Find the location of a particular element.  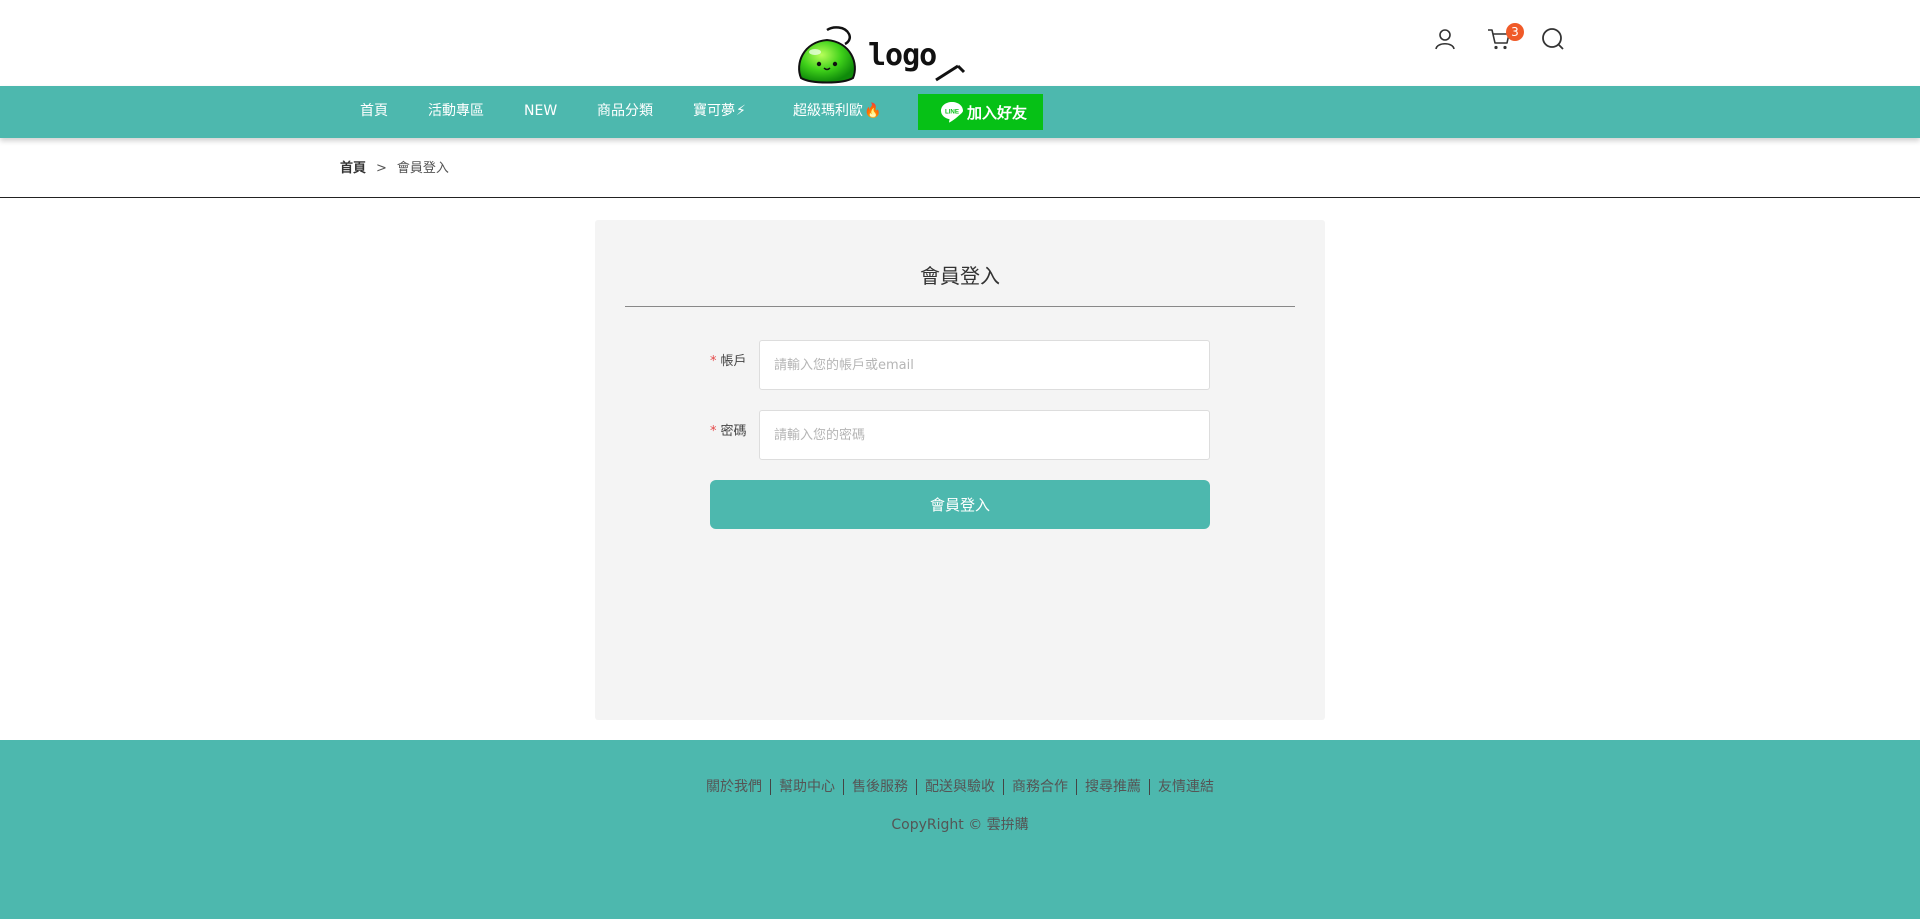

footer-link-search-recommend: 搜尋推薦 is located at coordinates (1112, 787).